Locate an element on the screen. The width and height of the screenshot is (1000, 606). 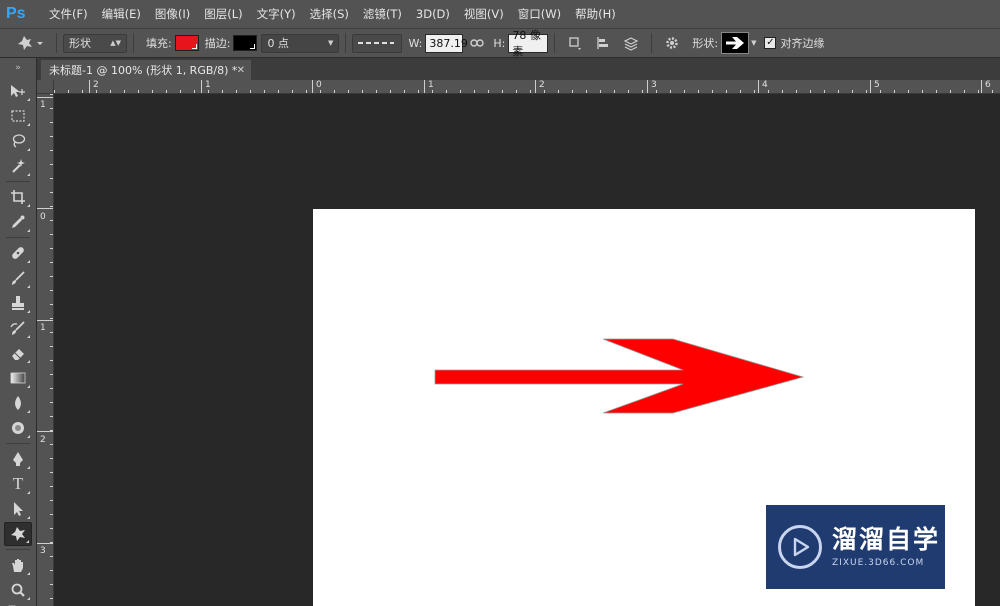
tools-panel: » T is located at coordinates (18, 332).